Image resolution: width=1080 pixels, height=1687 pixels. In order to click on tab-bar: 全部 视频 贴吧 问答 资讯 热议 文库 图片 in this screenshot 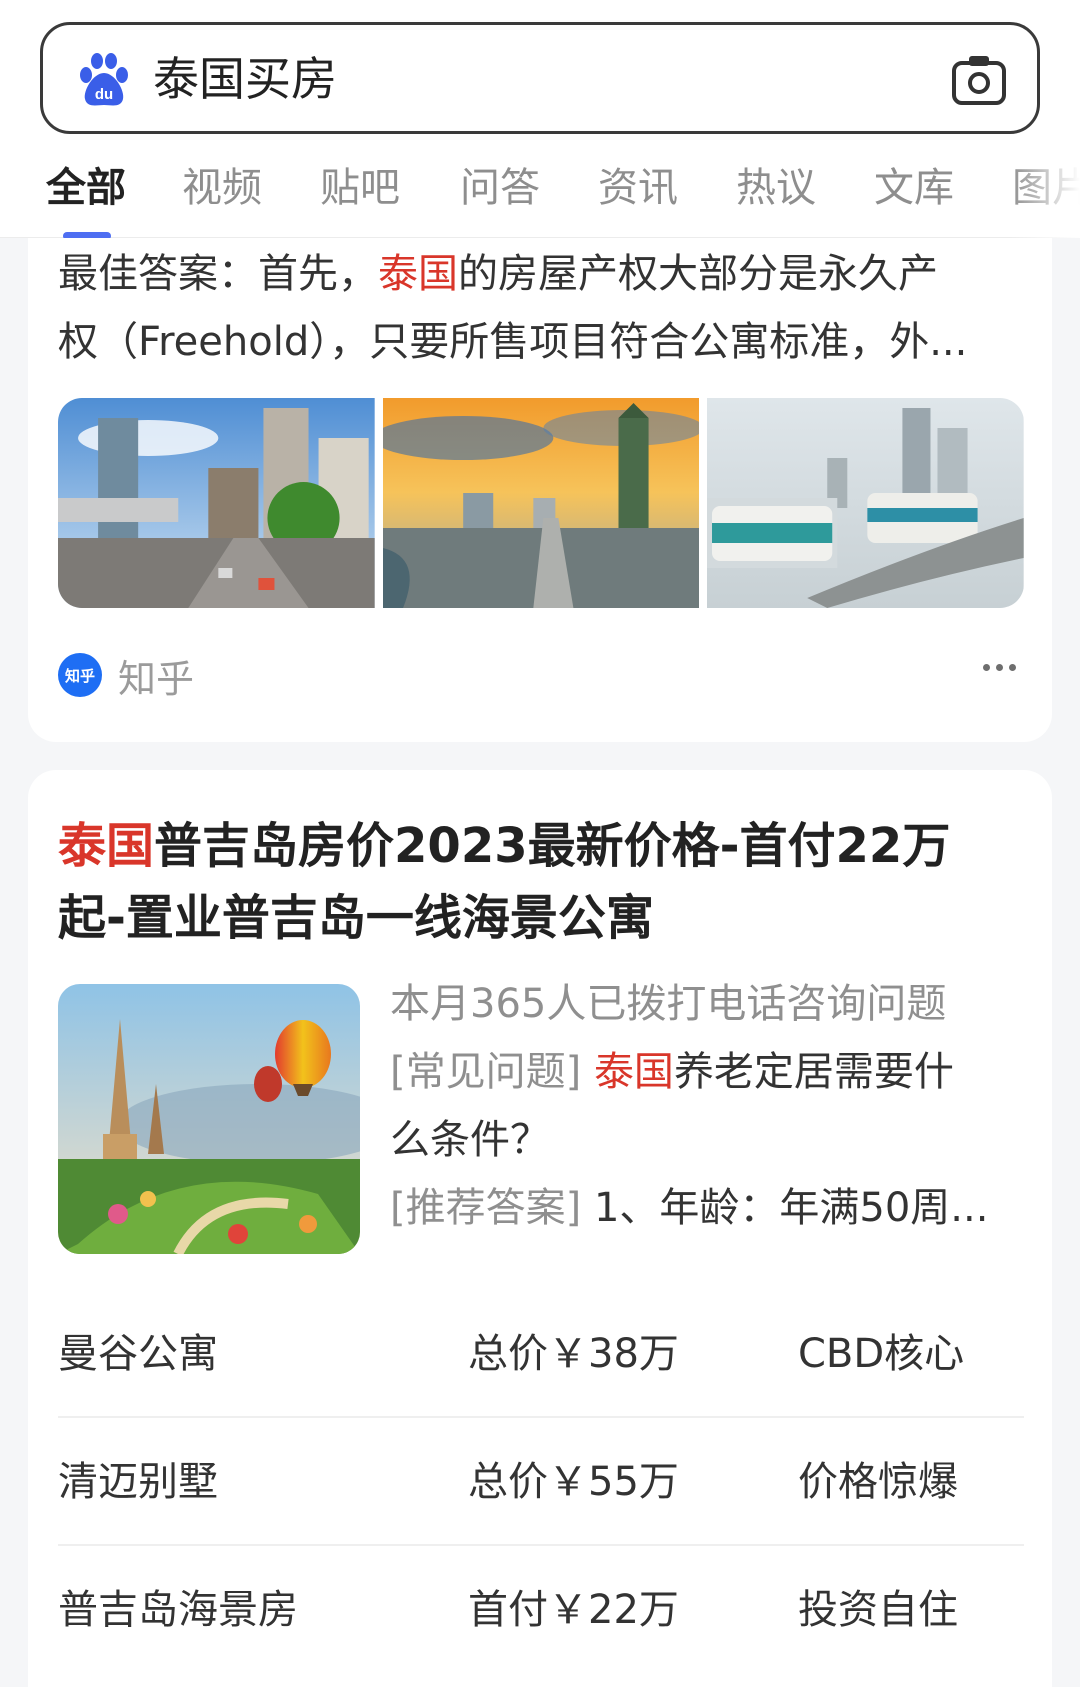, I will do `click(540, 194)`.